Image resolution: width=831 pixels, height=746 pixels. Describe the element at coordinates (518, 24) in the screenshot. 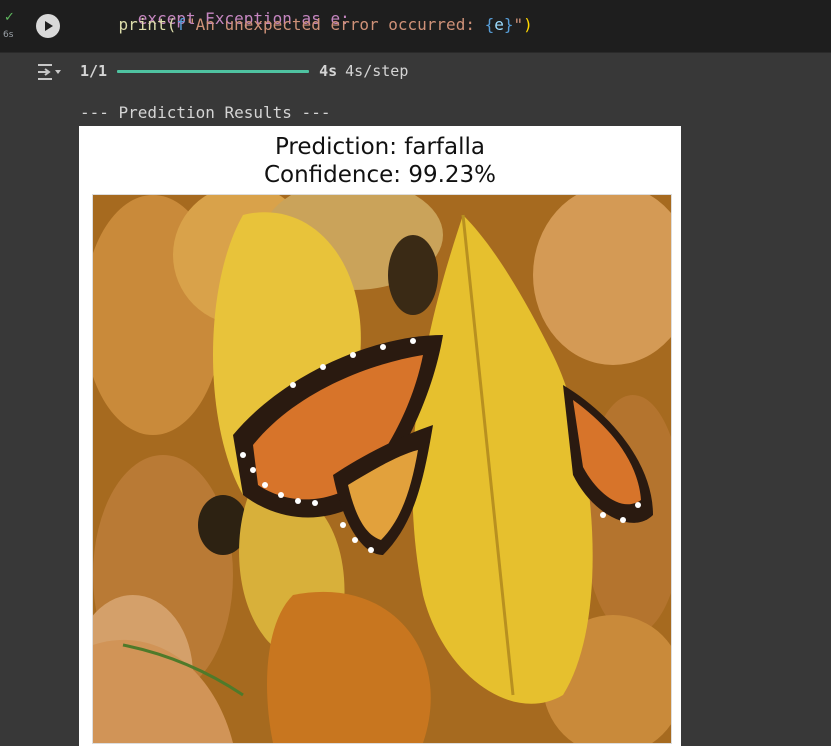

I see `code-string-end: "` at that location.